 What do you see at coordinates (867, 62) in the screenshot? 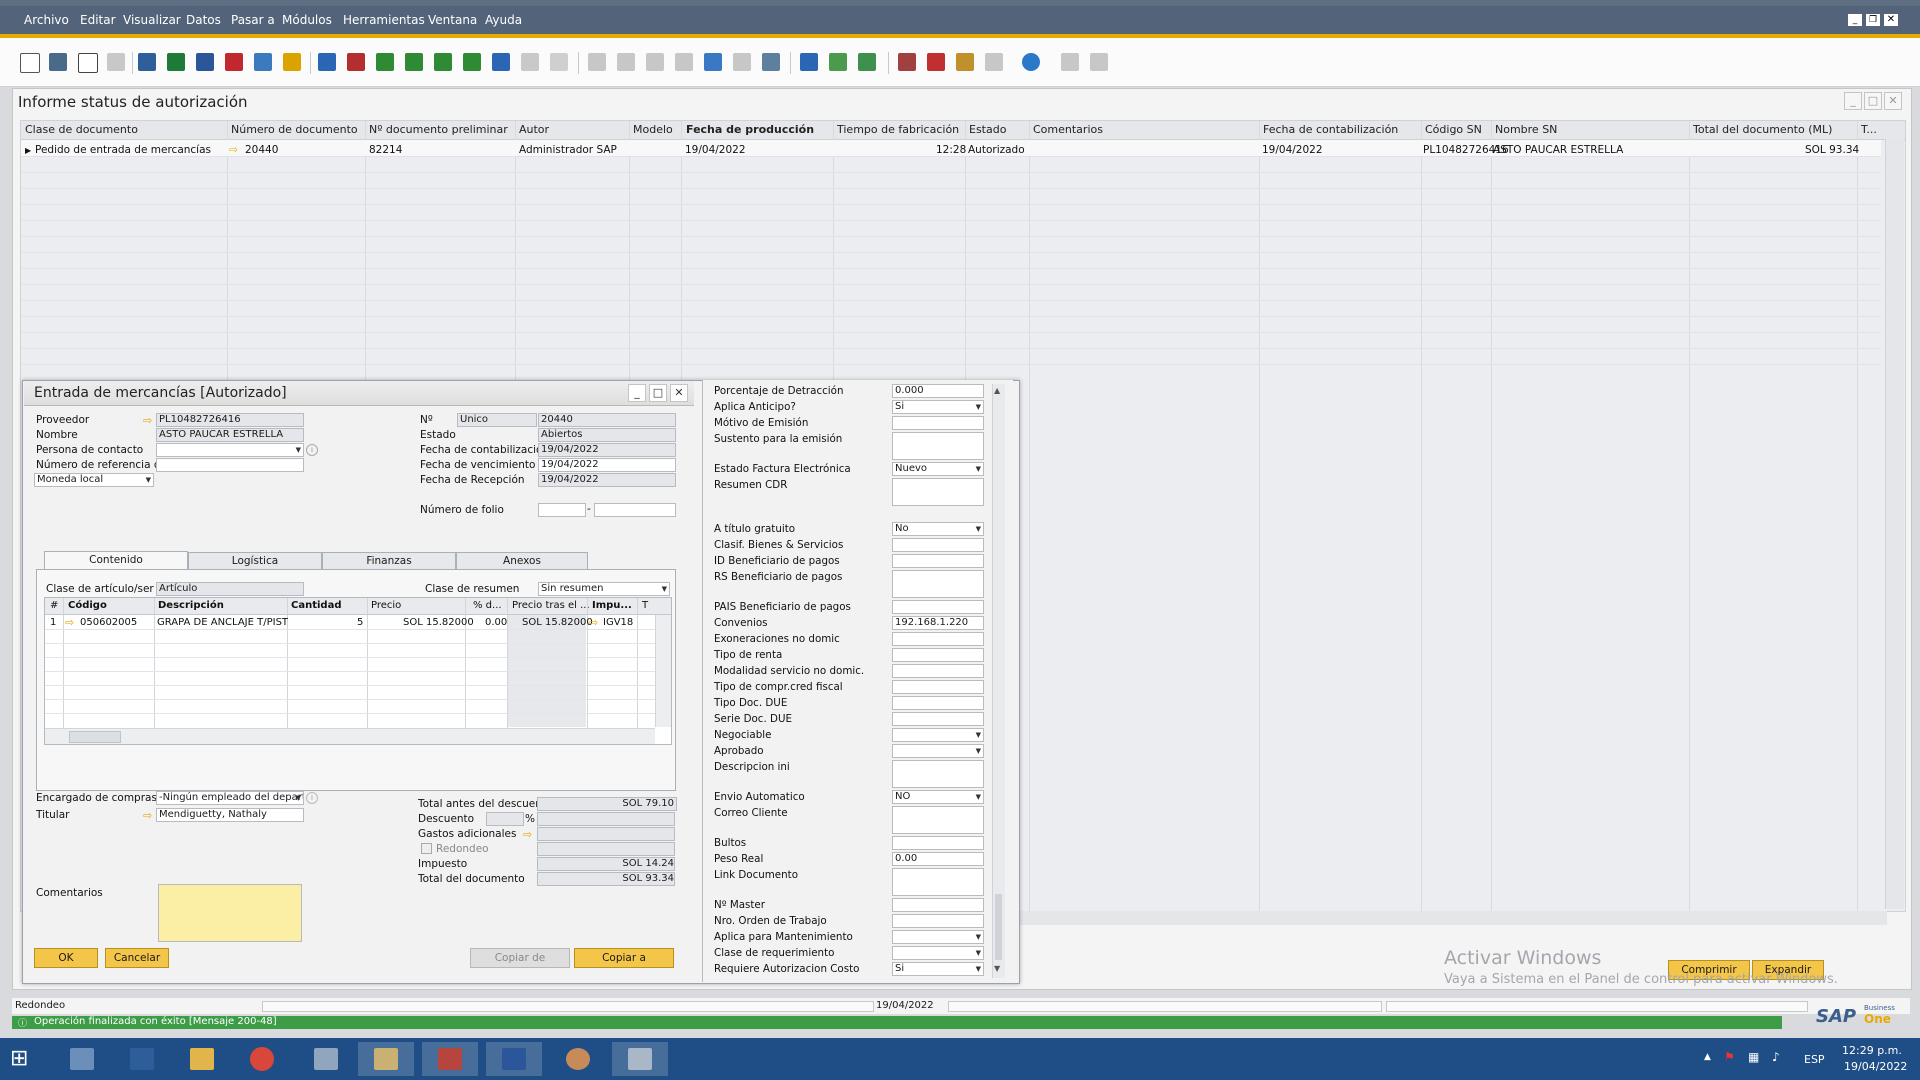
I see `settings-form-icon` at bounding box center [867, 62].